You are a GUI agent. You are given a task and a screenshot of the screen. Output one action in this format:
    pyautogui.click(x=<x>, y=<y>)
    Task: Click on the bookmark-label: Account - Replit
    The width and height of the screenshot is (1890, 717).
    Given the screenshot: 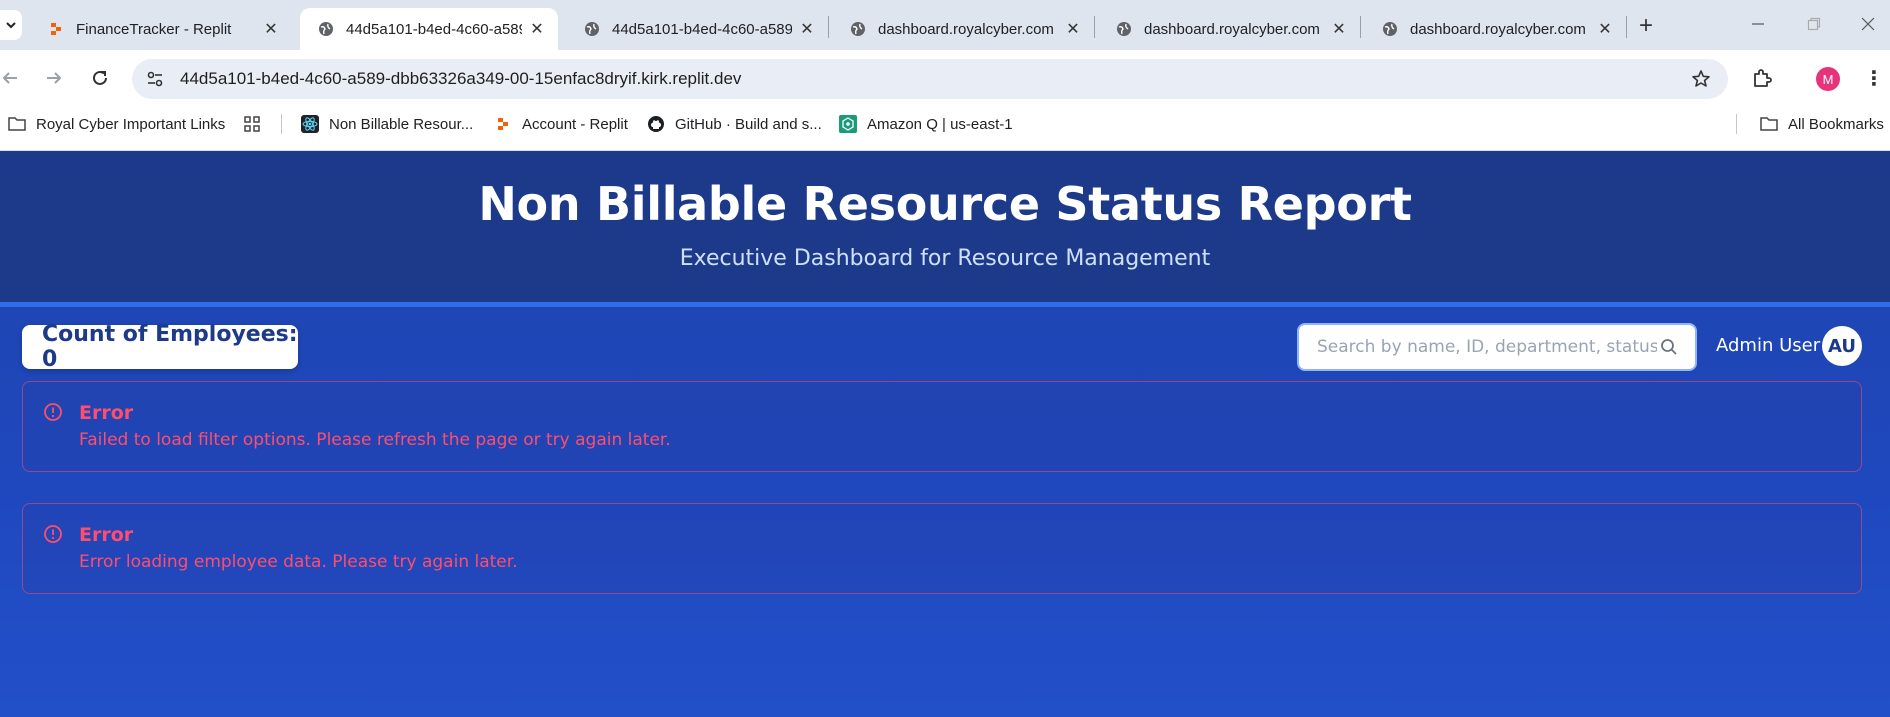 What is the action you would take?
    pyautogui.click(x=575, y=124)
    